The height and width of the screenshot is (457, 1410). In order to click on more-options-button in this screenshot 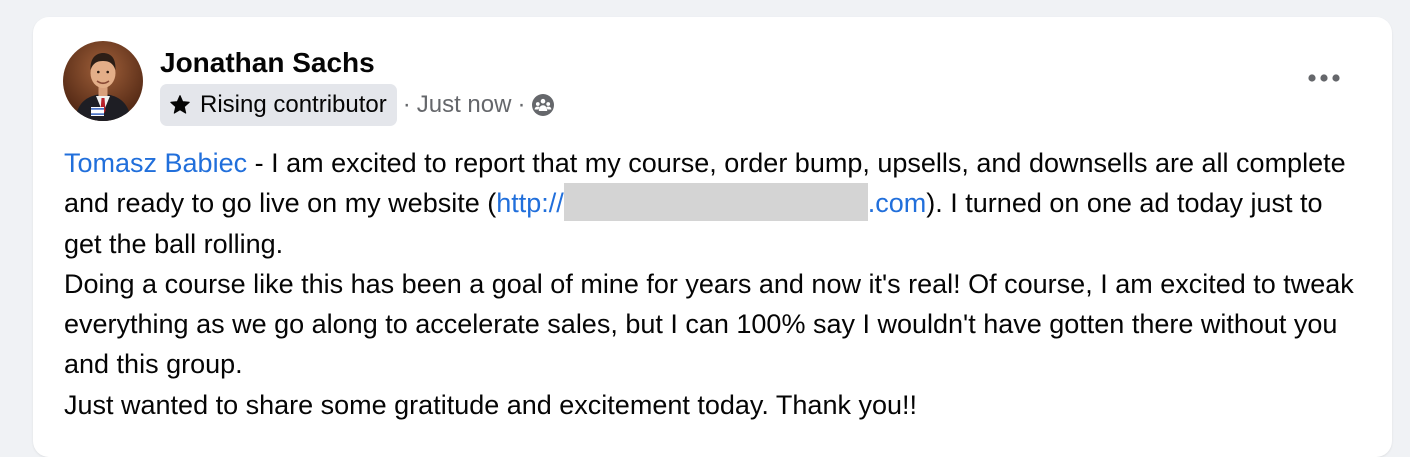, I will do `click(1324, 78)`.